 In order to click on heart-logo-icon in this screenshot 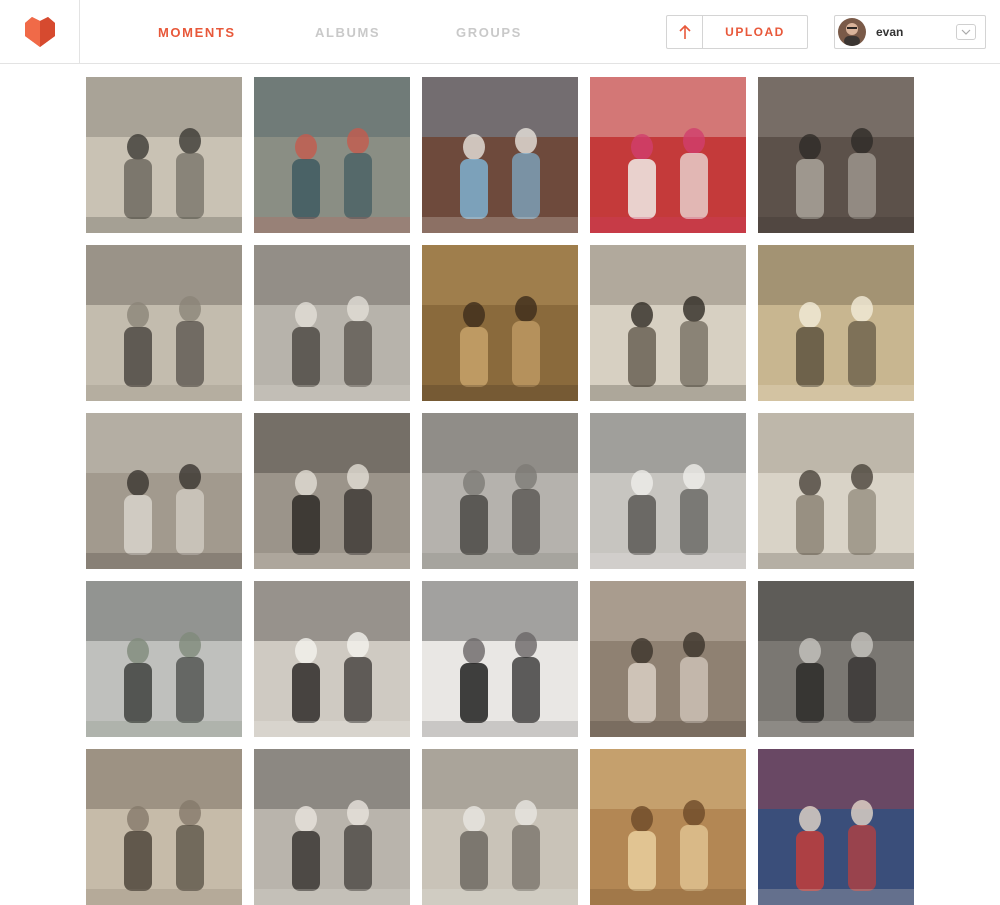, I will do `click(39, 32)`.